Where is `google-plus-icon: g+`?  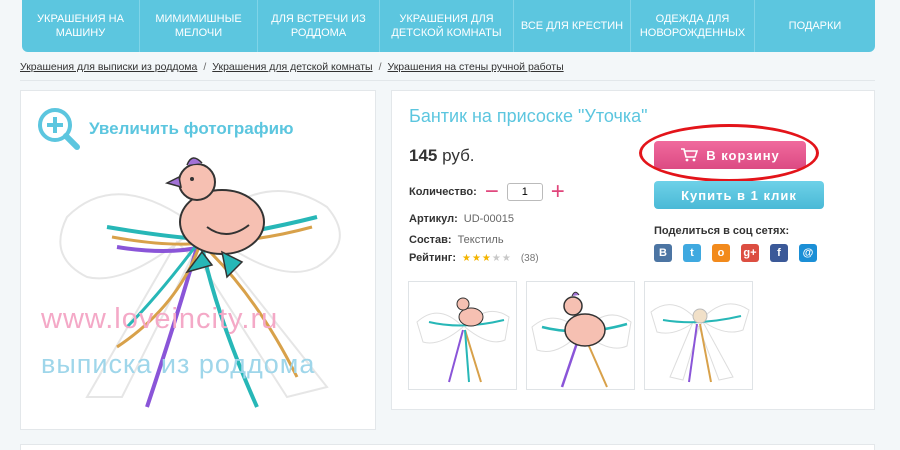
google-plus-icon: g+ is located at coordinates (750, 253).